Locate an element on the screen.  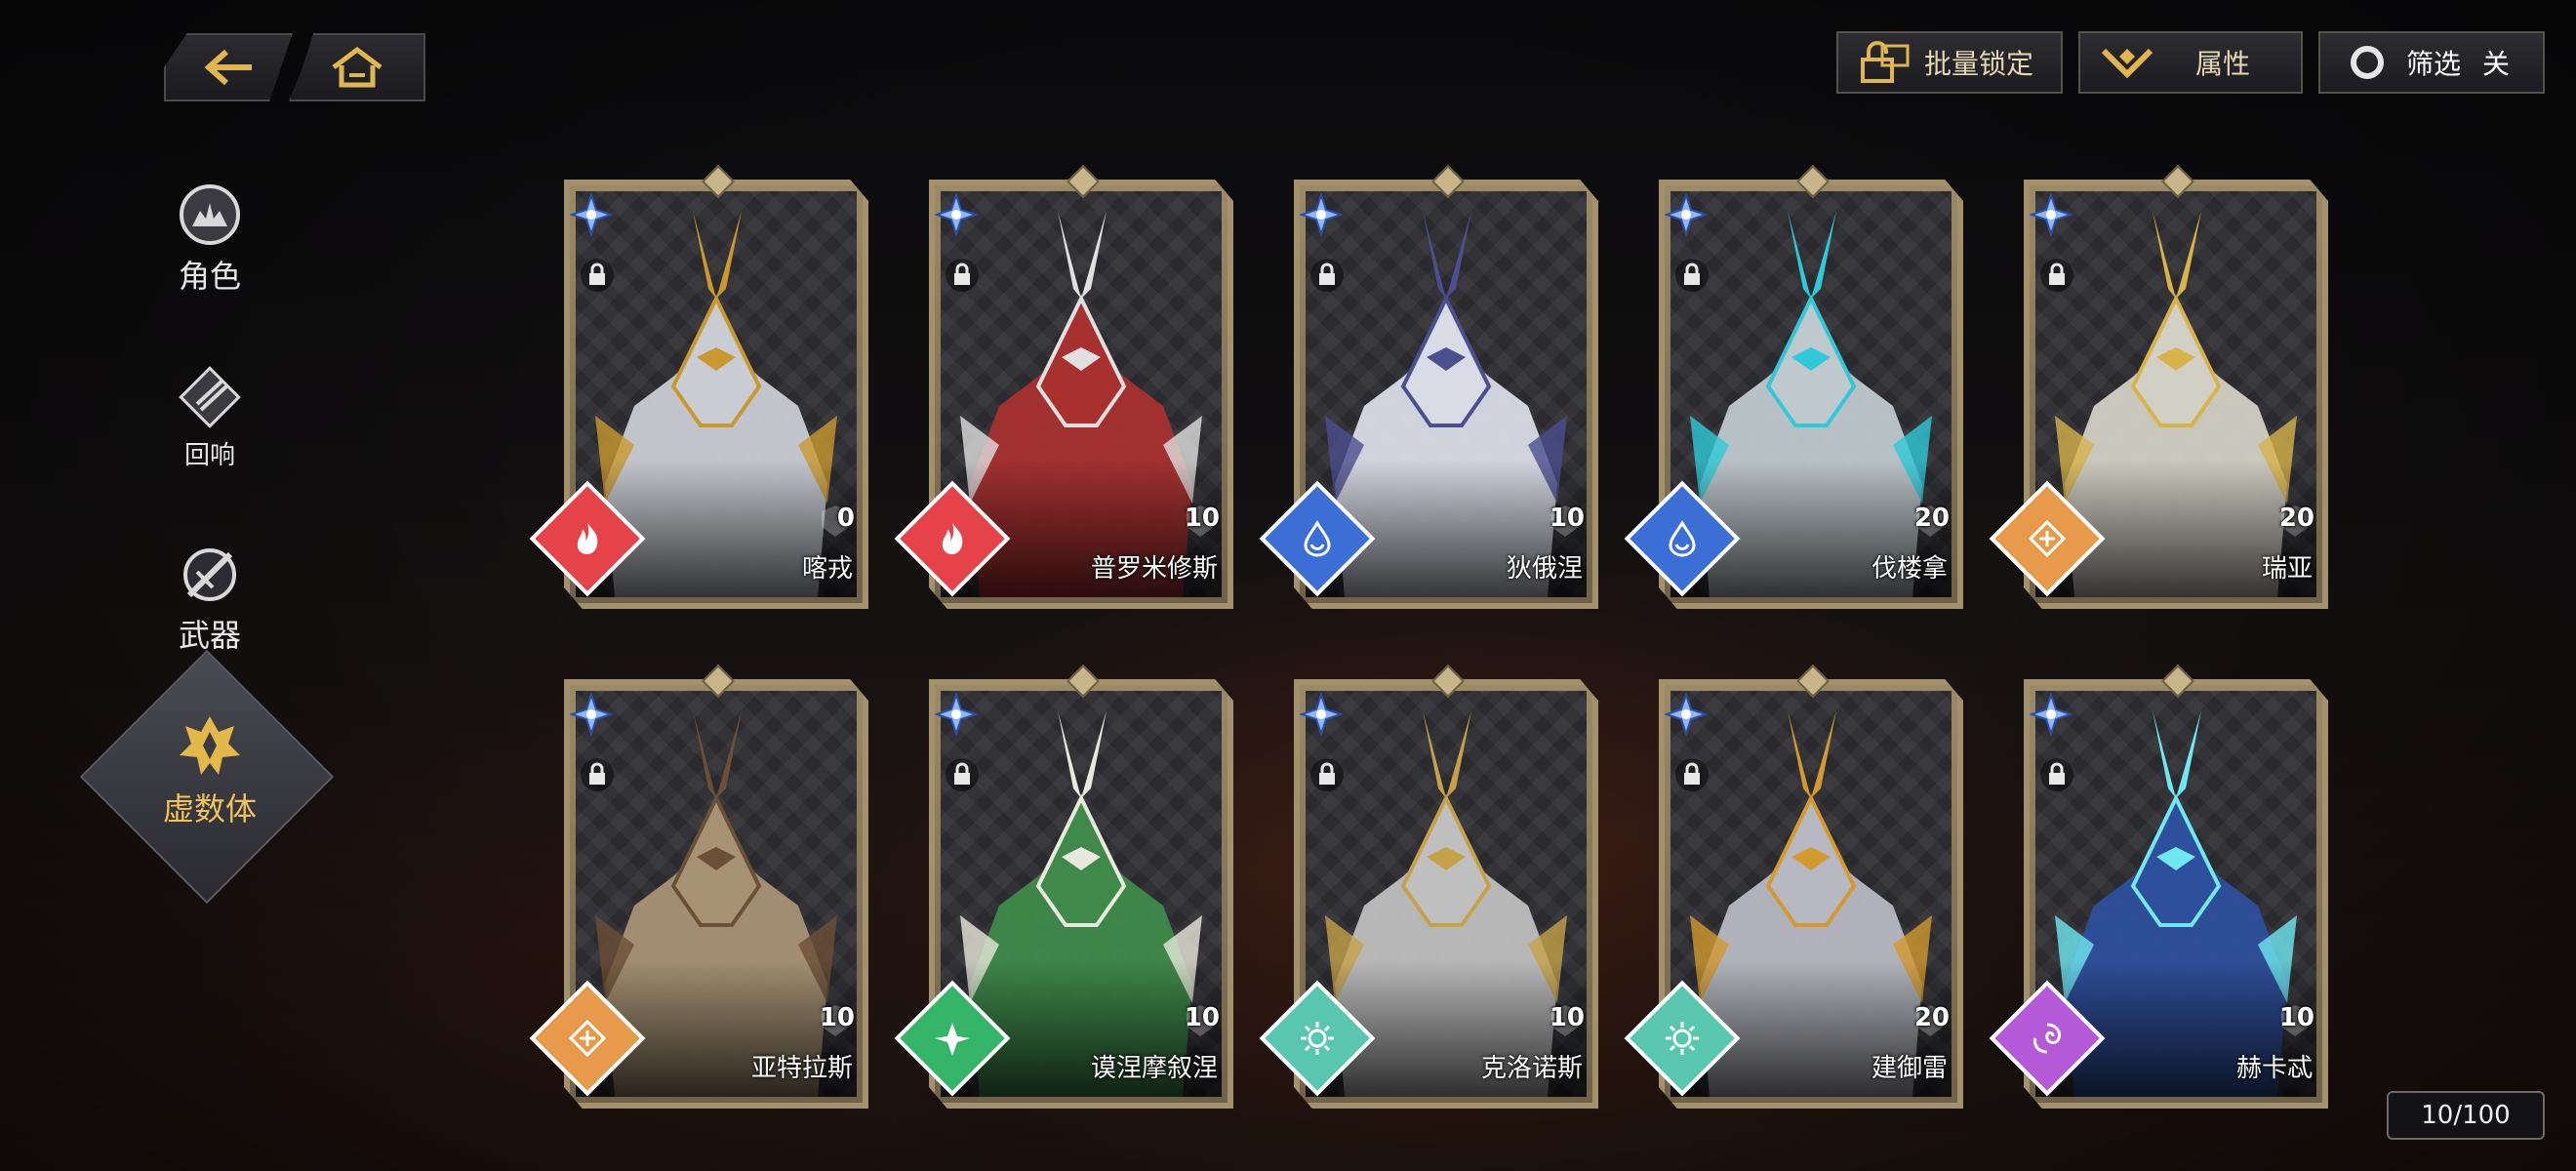
void-element-icon is located at coordinates (2047, 1038).